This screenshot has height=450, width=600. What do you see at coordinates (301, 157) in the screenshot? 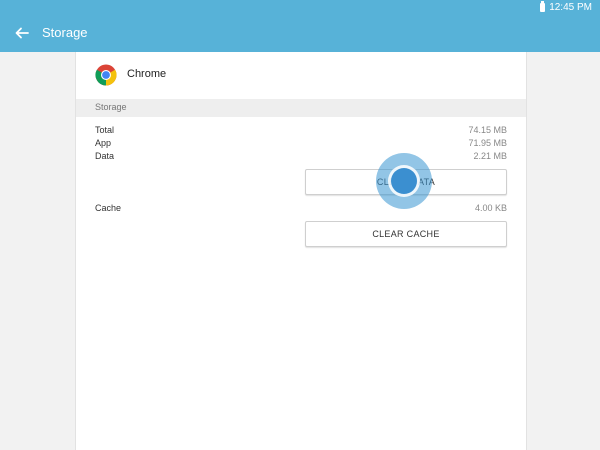
I see `storage-row-data: Data 2.21 MB` at bounding box center [301, 157].